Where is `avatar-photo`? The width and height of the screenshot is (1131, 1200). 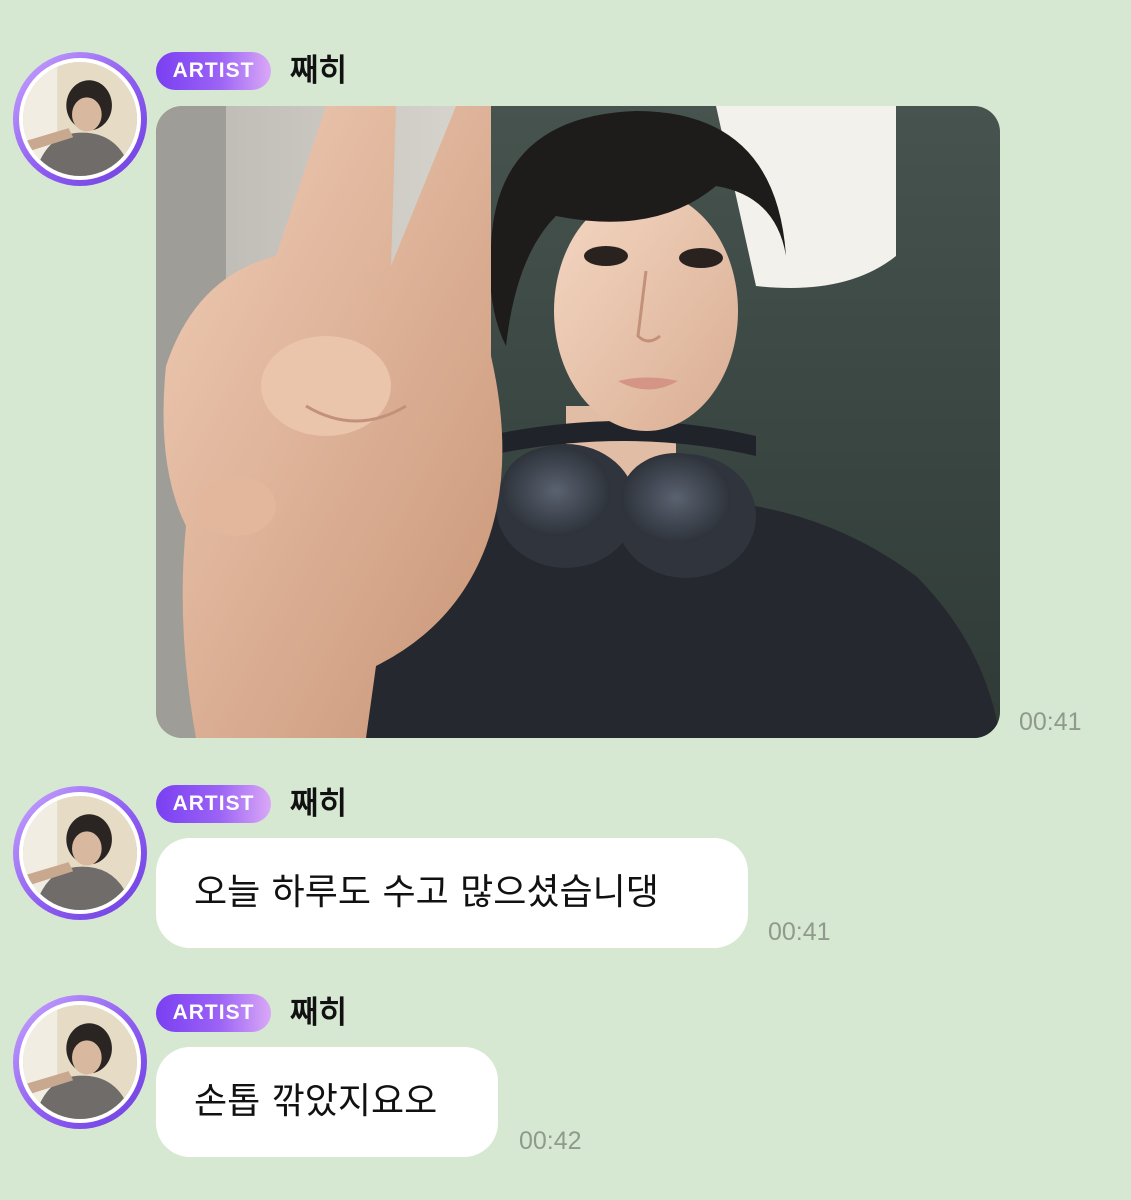 avatar-photo is located at coordinates (80, 1062).